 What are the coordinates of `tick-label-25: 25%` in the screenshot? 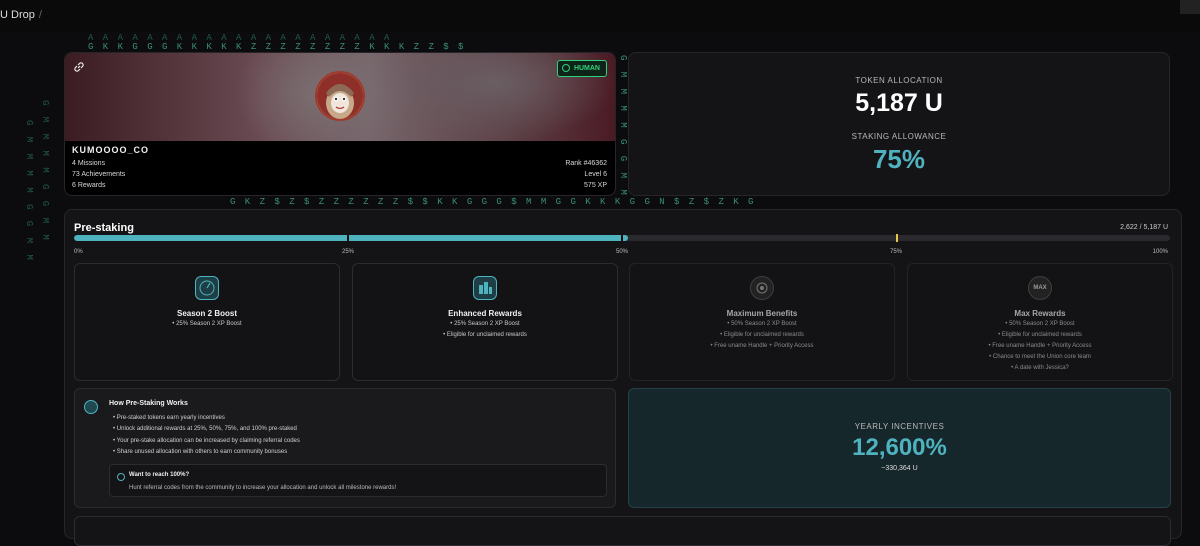 It's located at (348, 252).